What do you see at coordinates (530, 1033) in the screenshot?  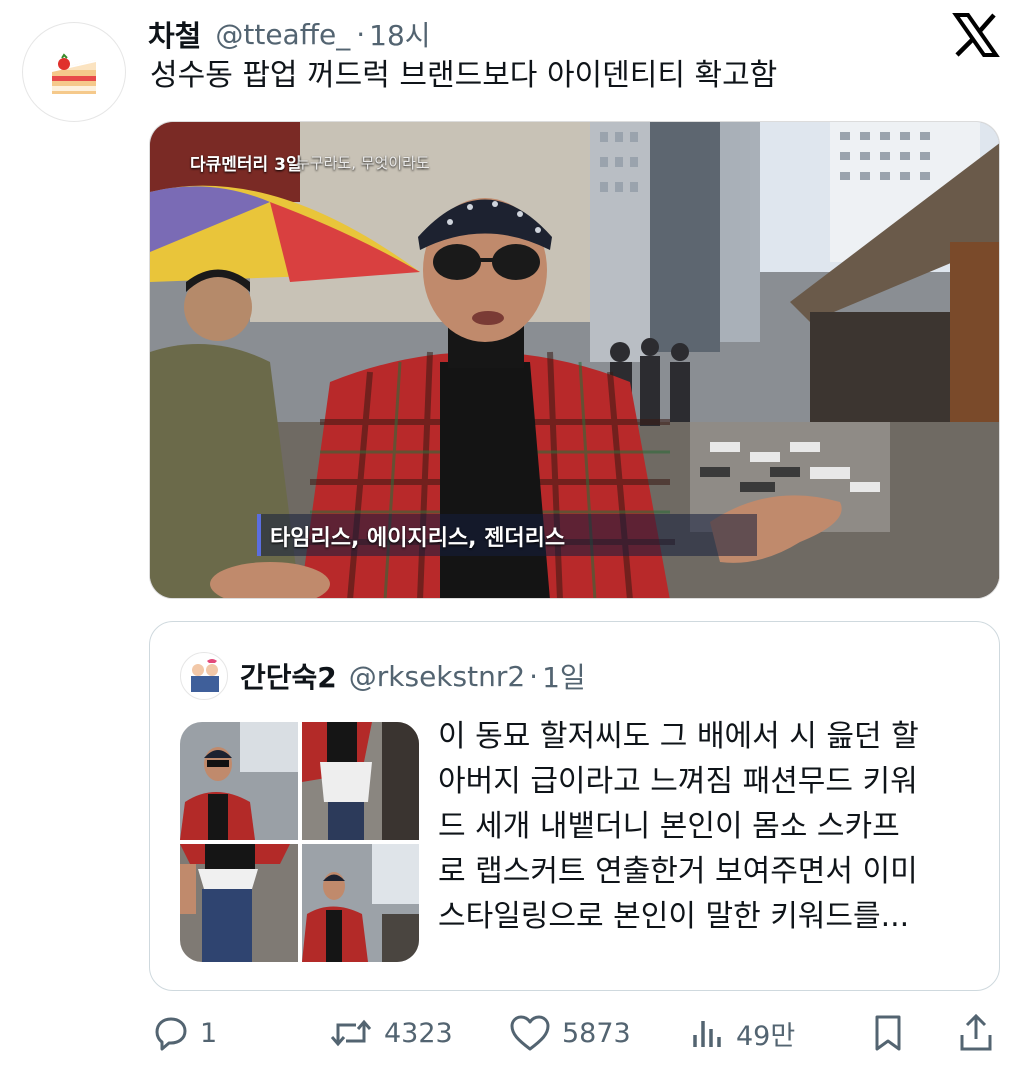 I see `like-icon` at bounding box center [530, 1033].